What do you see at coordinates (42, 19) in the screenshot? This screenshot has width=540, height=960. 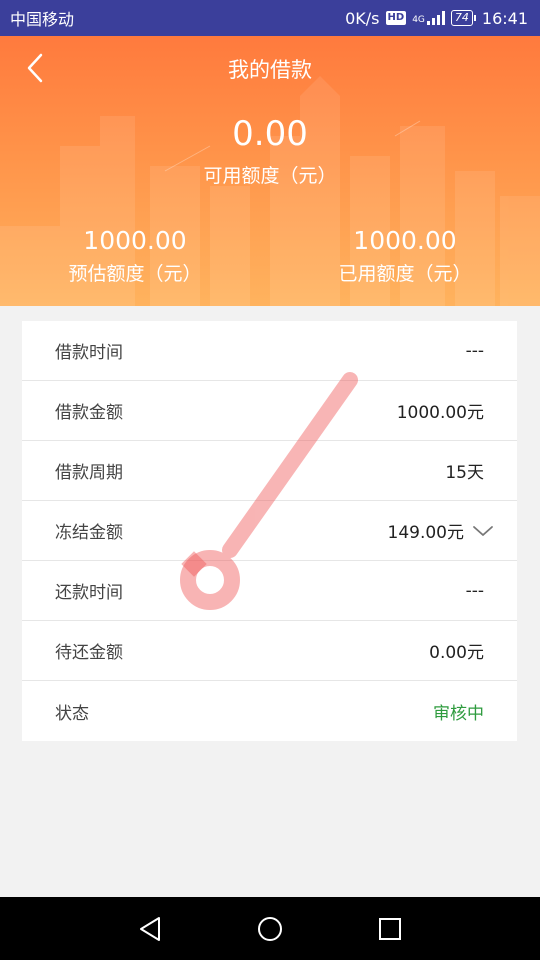 I see `carrier-name: 中国移动` at bounding box center [42, 19].